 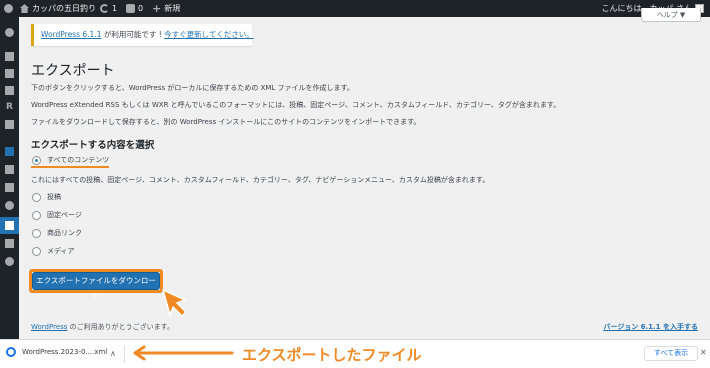 I want to click on radio-media: メディア, so click(x=53, y=251).